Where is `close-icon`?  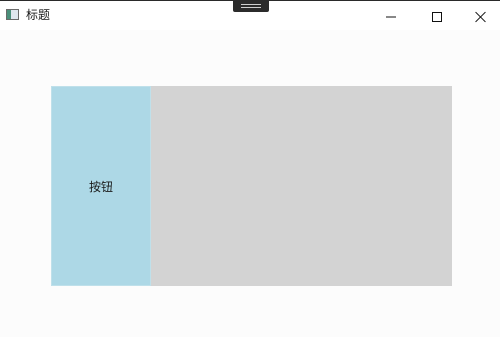 close-icon is located at coordinates (480, 17).